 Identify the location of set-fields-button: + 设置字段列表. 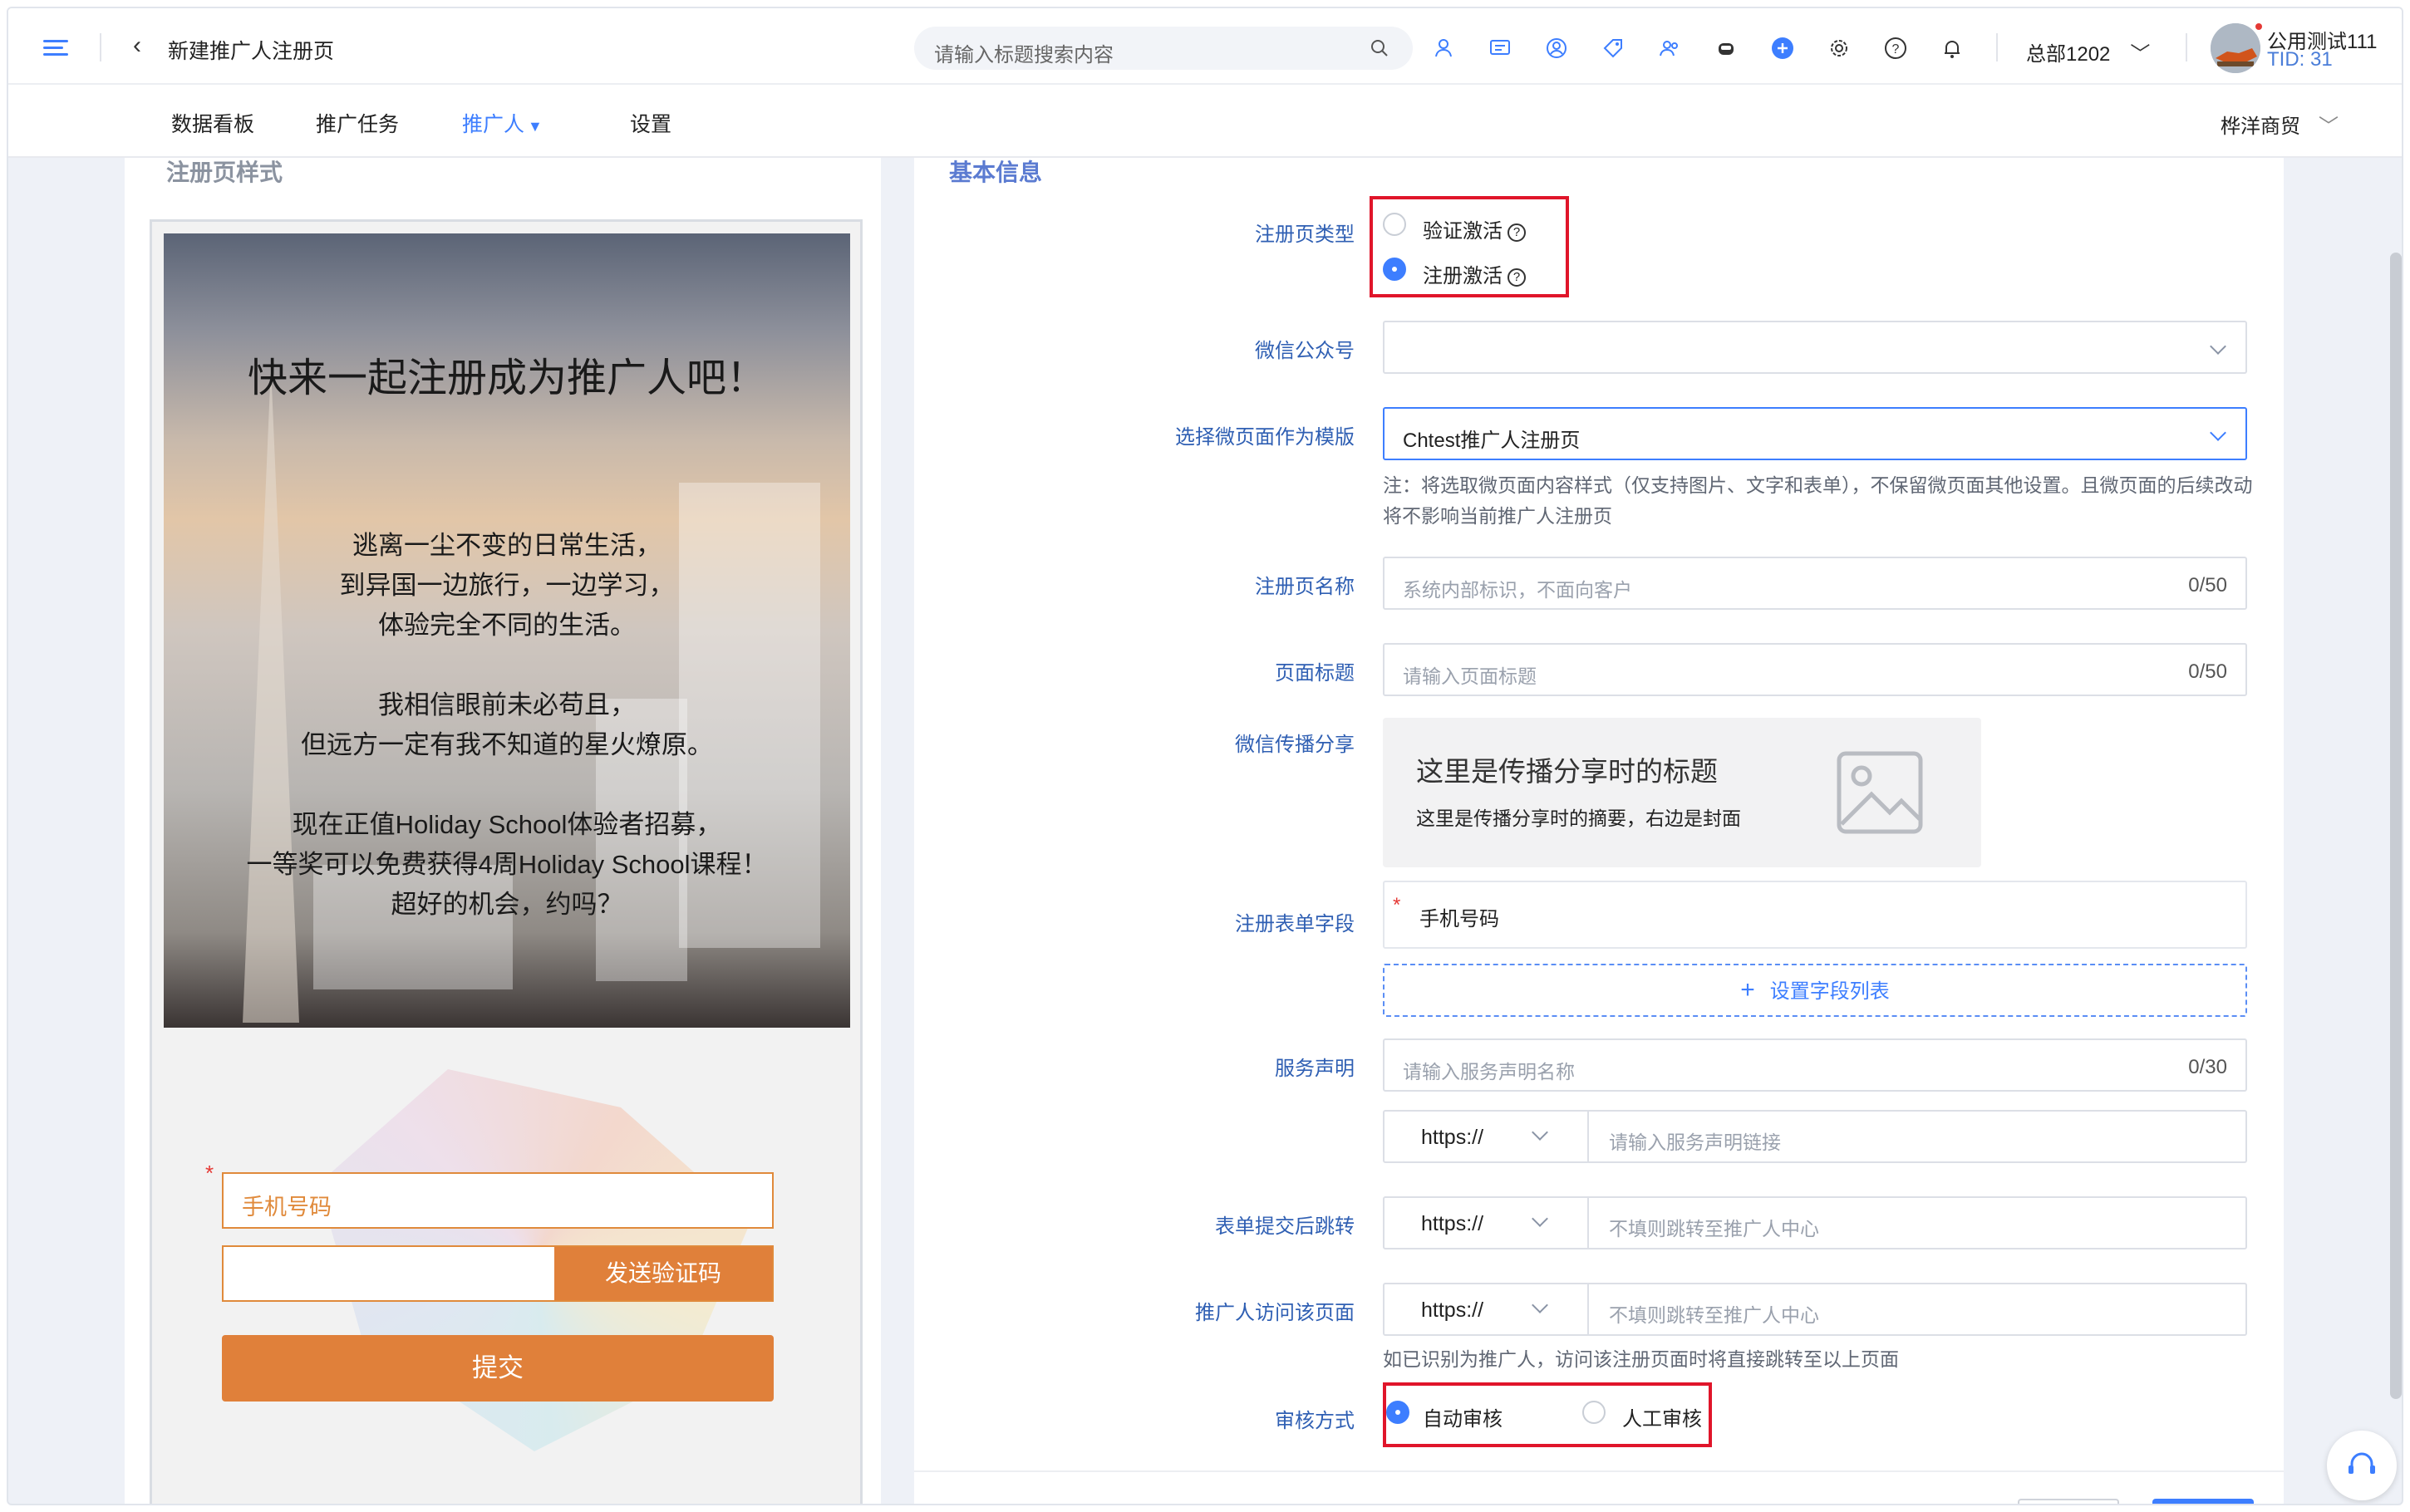
(1815, 990).